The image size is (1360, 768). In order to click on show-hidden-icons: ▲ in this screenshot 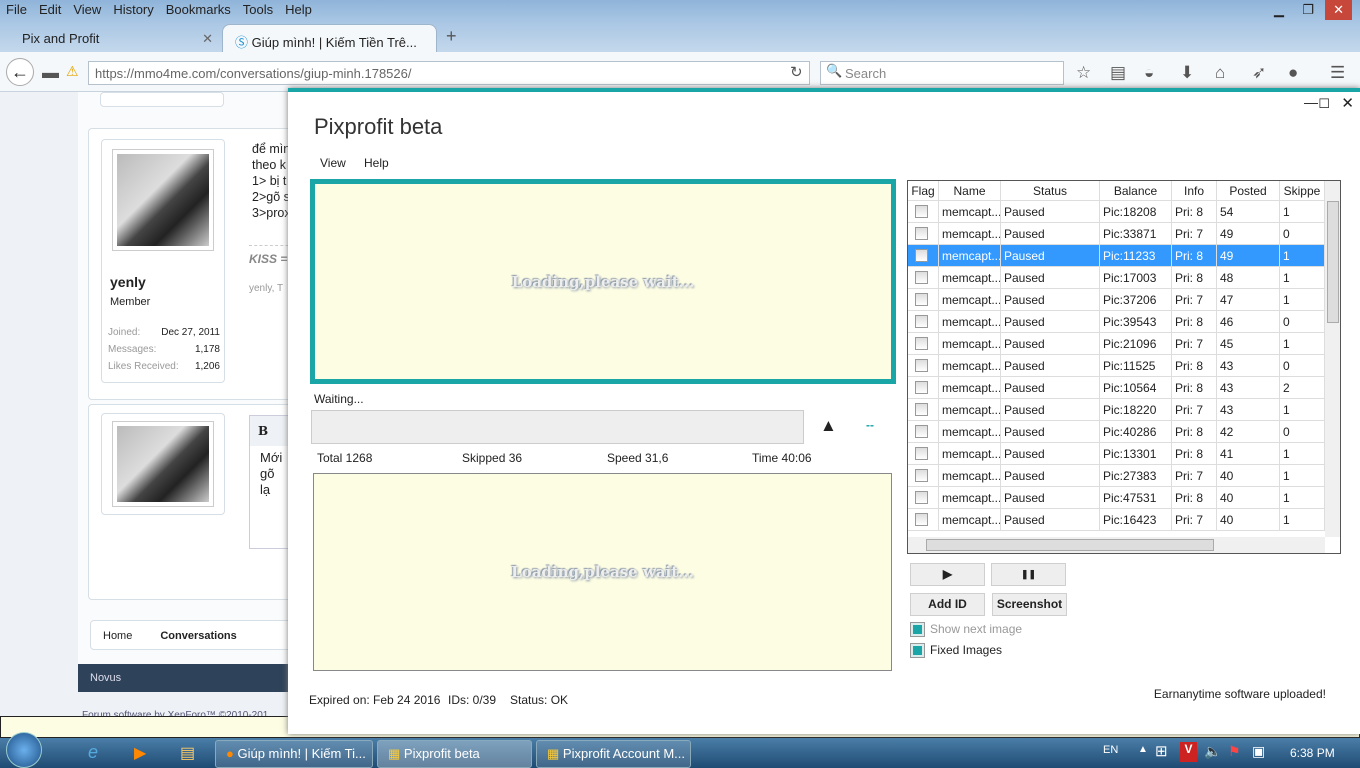, I will do `click(1143, 749)`.